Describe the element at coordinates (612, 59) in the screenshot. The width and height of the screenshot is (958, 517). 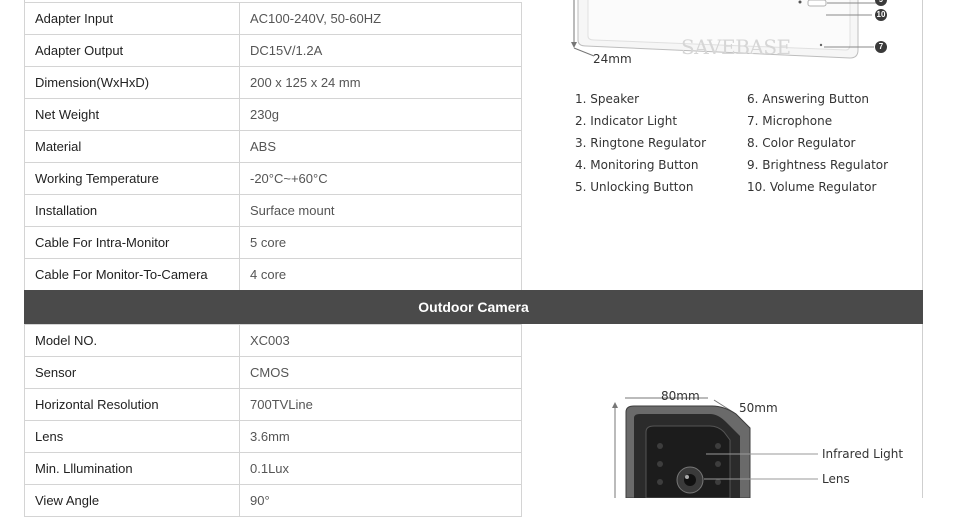
I see `monitor-depth-label: 24mm` at that location.